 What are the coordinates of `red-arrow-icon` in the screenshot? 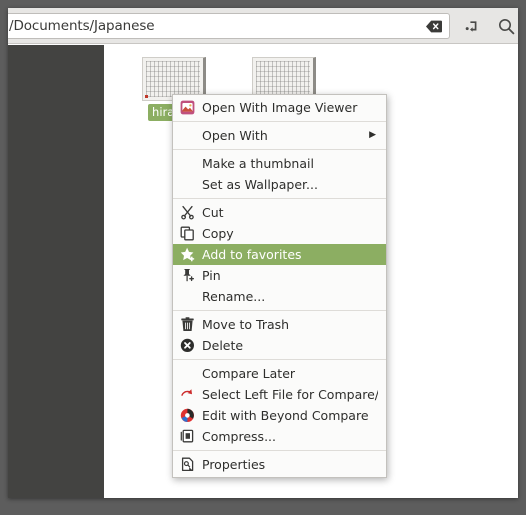 It's located at (187, 394).